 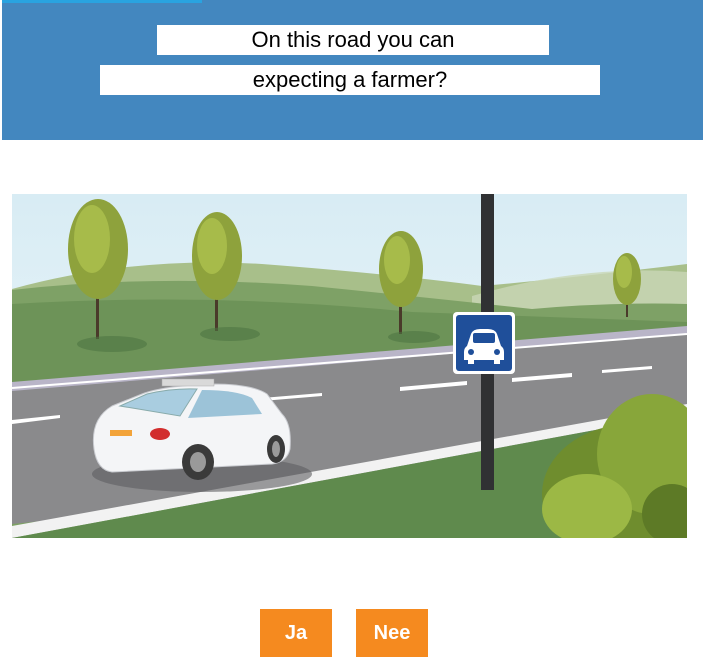 I want to click on roof-sign, so click(x=188, y=382).